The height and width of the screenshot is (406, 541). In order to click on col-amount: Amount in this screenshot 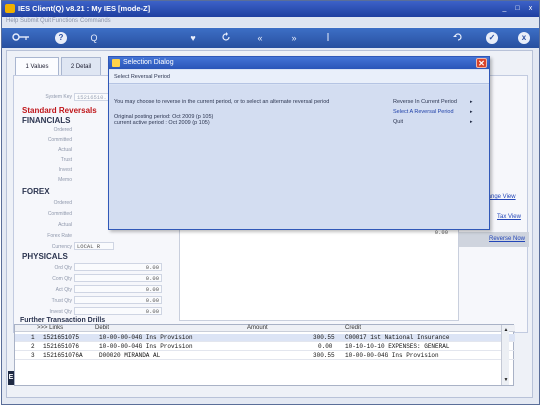, I will do `click(257, 328)`.